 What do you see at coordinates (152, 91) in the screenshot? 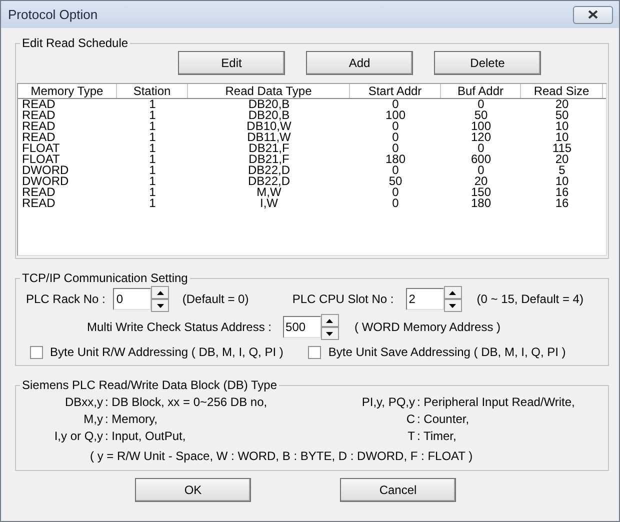
I see `column-header: Station` at bounding box center [152, 91].